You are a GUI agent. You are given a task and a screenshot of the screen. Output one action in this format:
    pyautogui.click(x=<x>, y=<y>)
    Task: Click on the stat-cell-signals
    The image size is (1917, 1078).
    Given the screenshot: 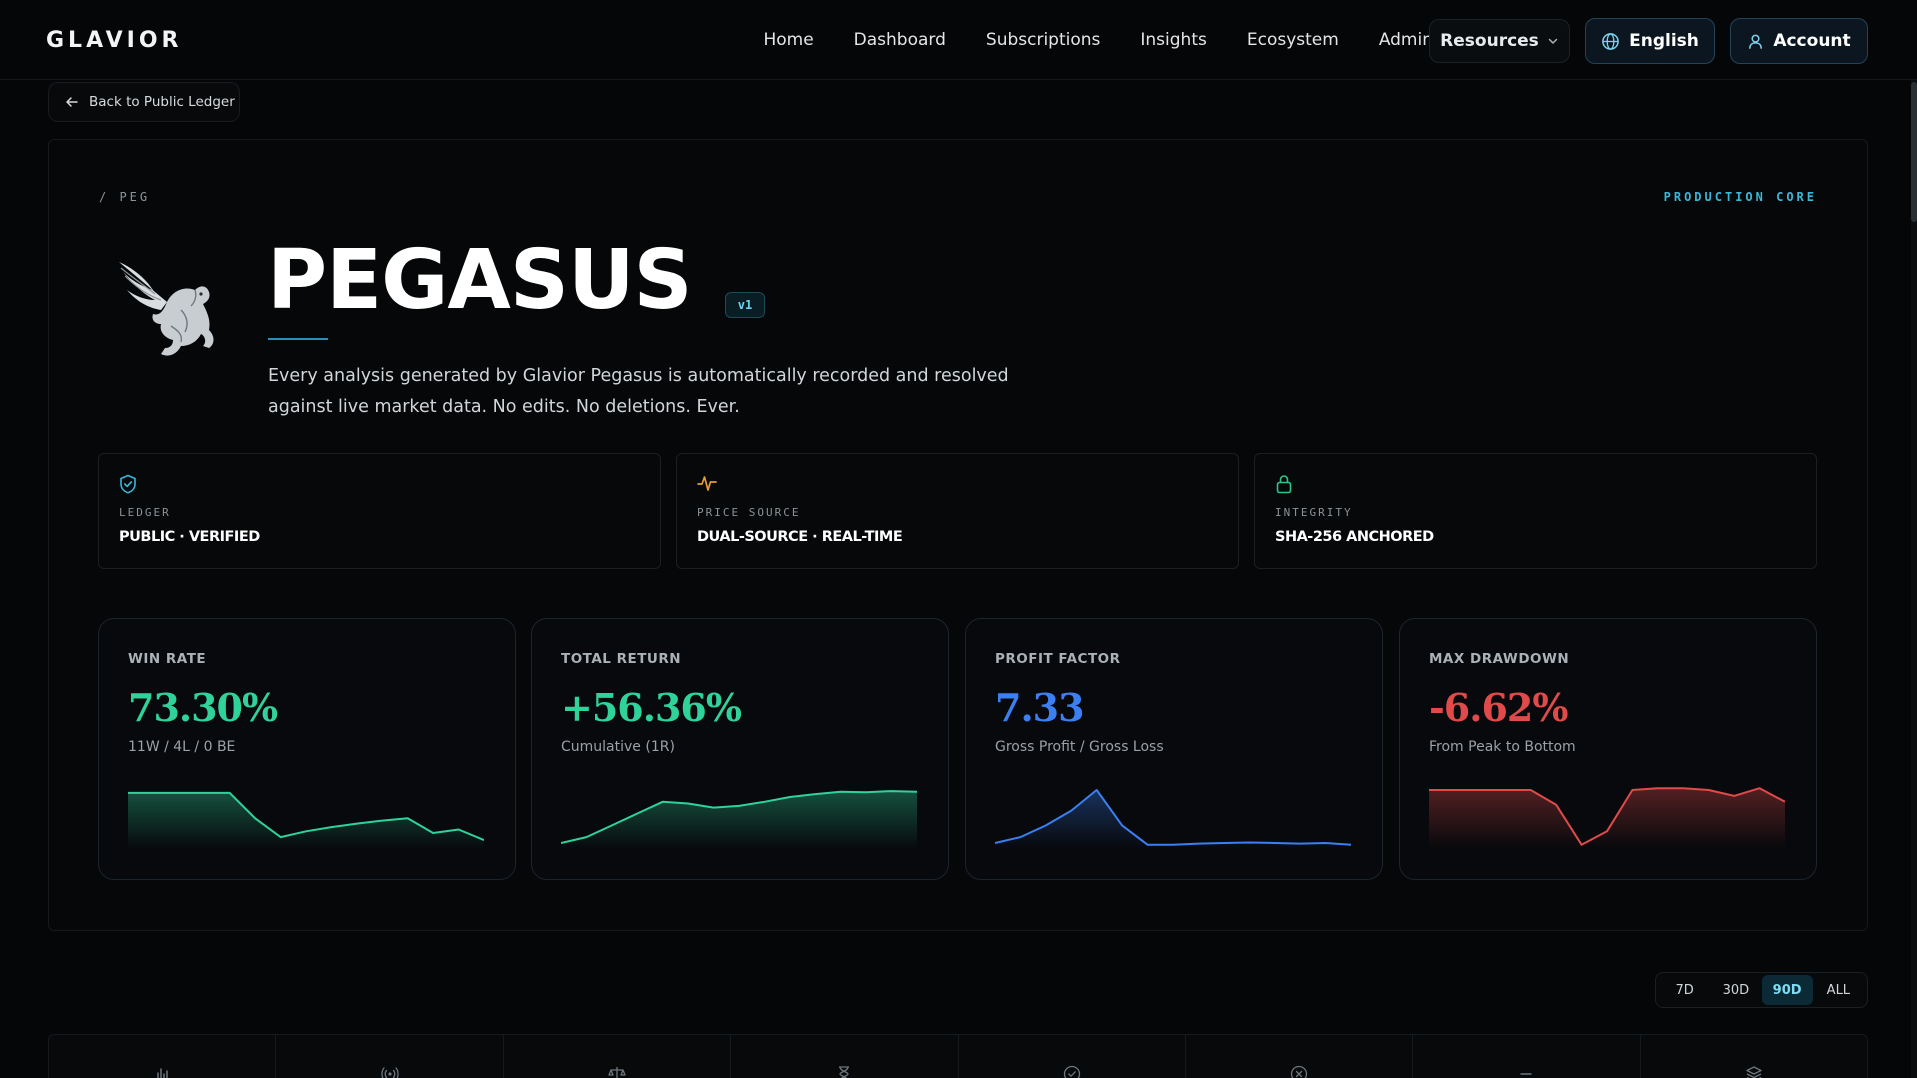 What is the action you would take?
    pyautogui.click(x=390, y=1056)
    